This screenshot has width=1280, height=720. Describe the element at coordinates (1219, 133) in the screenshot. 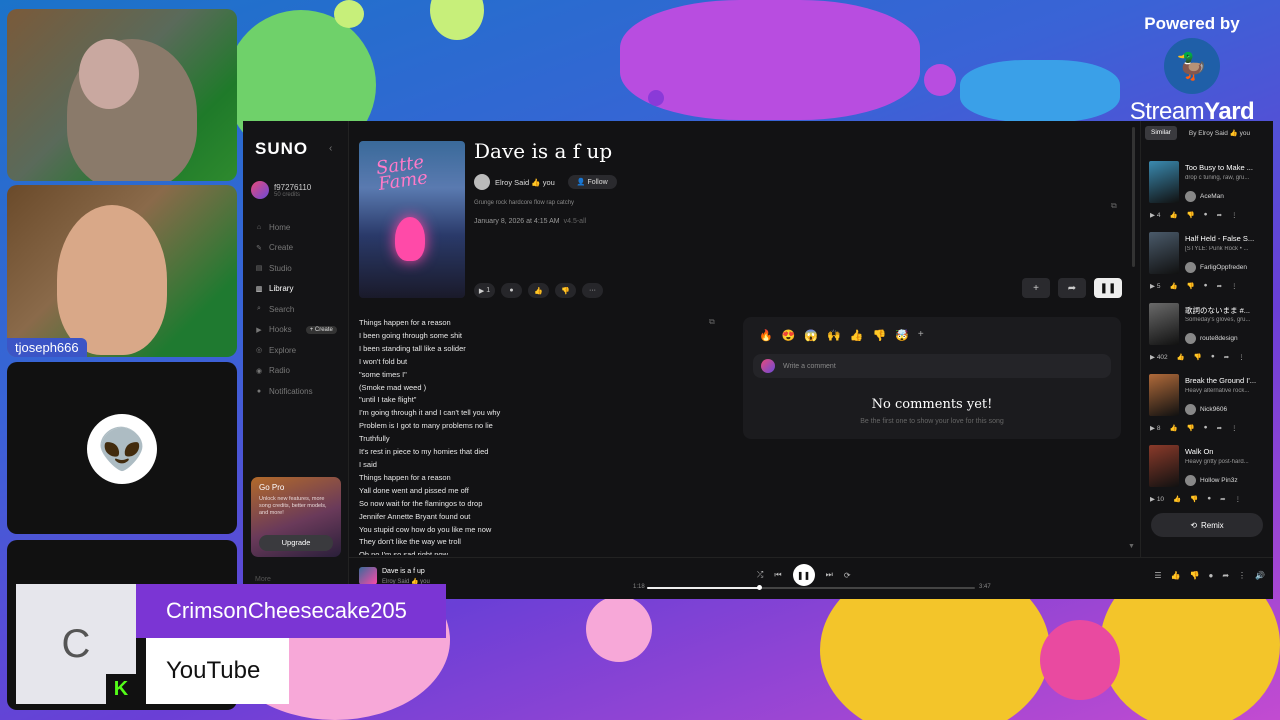

I see `tab-by-artist: By Elroy Said 👍 you` at that location.